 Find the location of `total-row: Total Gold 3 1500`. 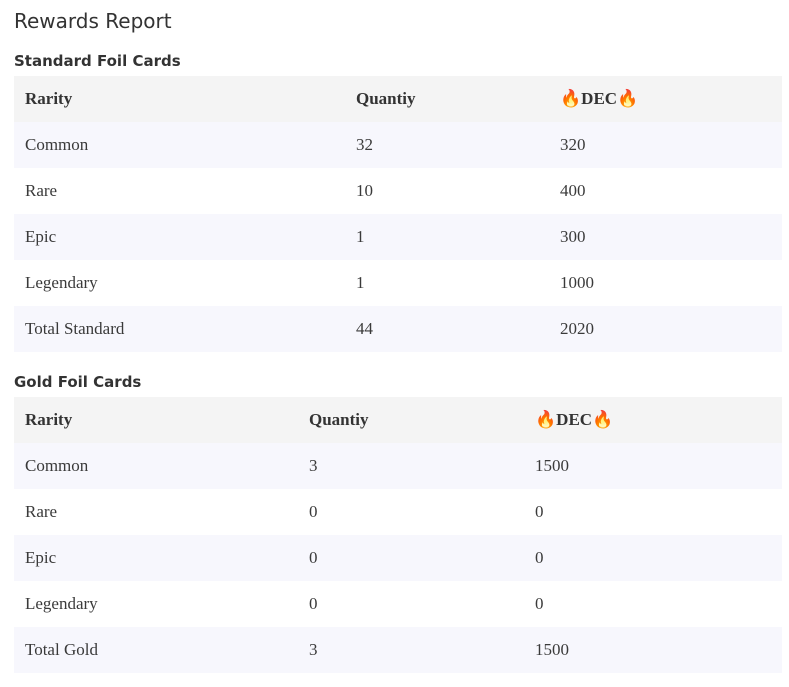

total-row: Total Gold 3 1500 is located at coordinates (398, 650).